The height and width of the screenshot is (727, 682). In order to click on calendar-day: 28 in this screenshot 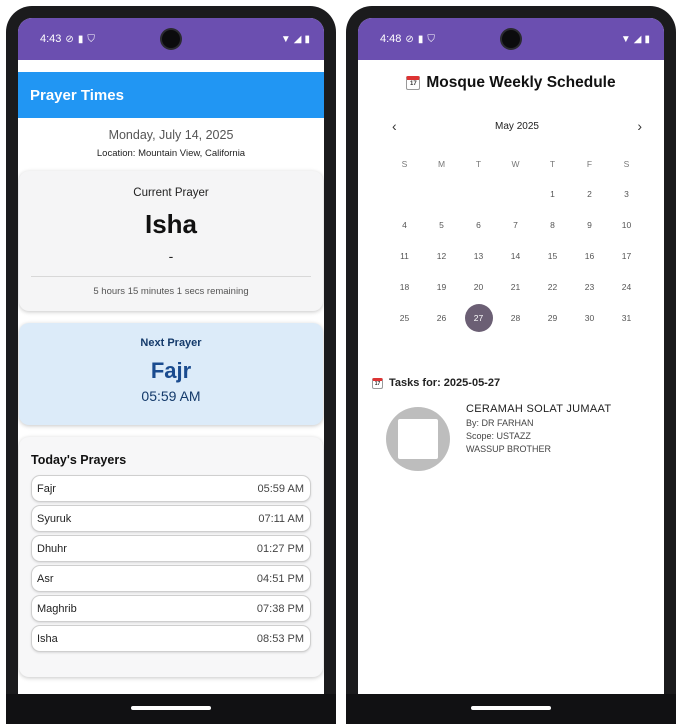, I will do `click(515, 317)`.